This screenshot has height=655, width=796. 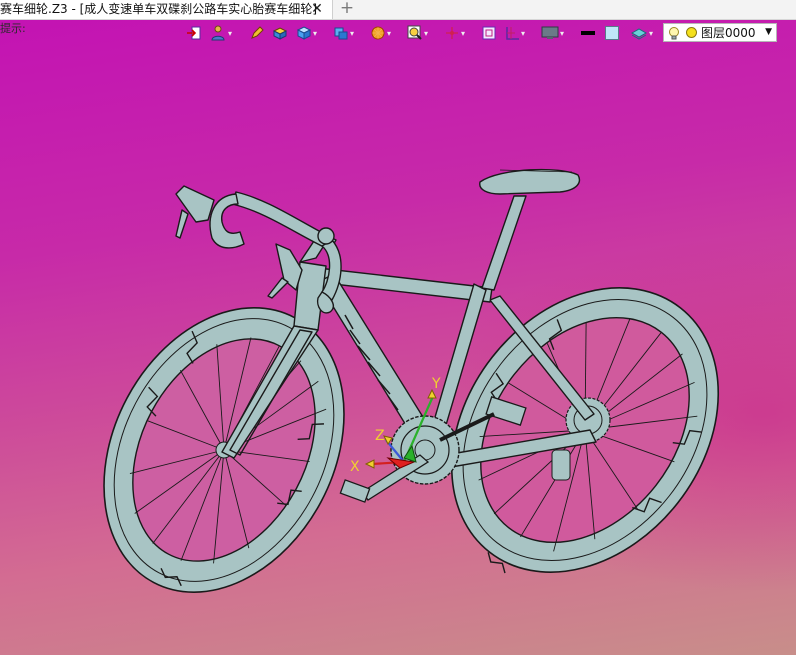 I want to click on axis-y-label: Y, so click(x=436, y=384).